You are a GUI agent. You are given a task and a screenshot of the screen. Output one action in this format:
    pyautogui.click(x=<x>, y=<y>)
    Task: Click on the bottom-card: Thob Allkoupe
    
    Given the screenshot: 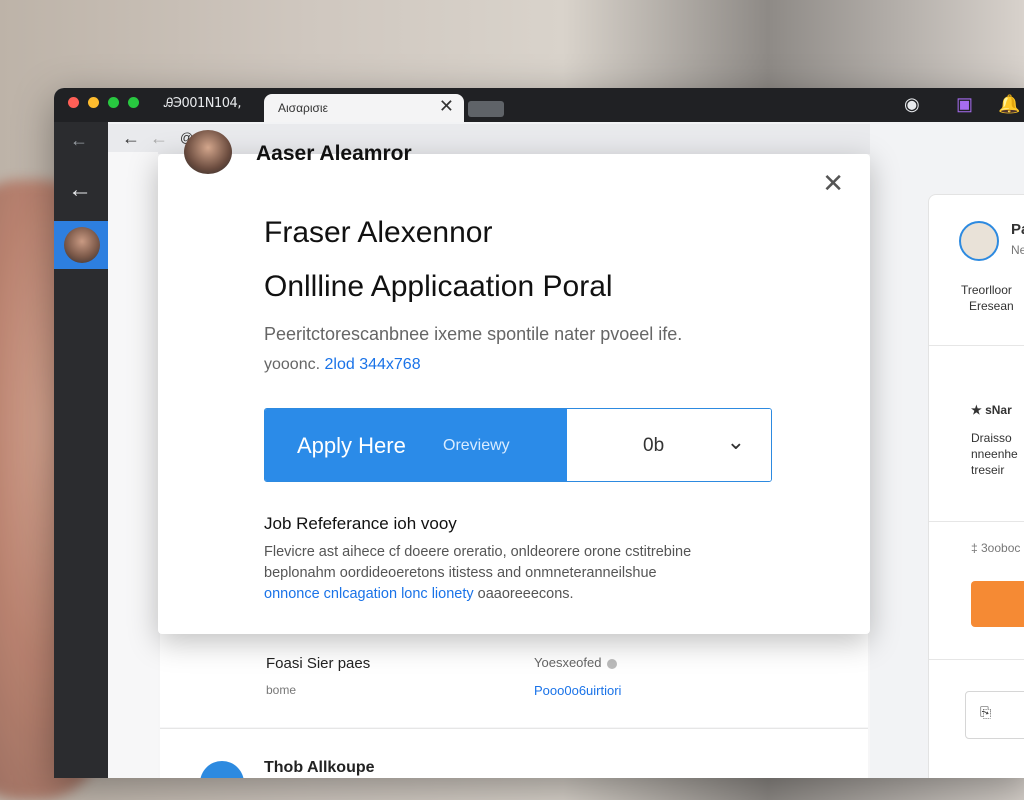 What is the action you would take?
    pyautogui.click(x=514, y=753)
    